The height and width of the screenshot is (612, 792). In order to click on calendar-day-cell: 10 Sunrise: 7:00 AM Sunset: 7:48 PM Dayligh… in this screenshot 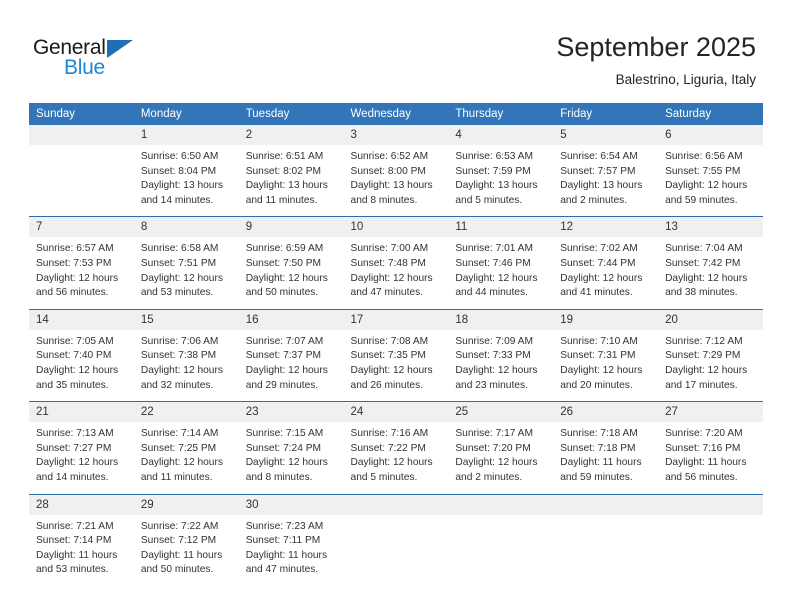, I will do `click(396, 263)`.